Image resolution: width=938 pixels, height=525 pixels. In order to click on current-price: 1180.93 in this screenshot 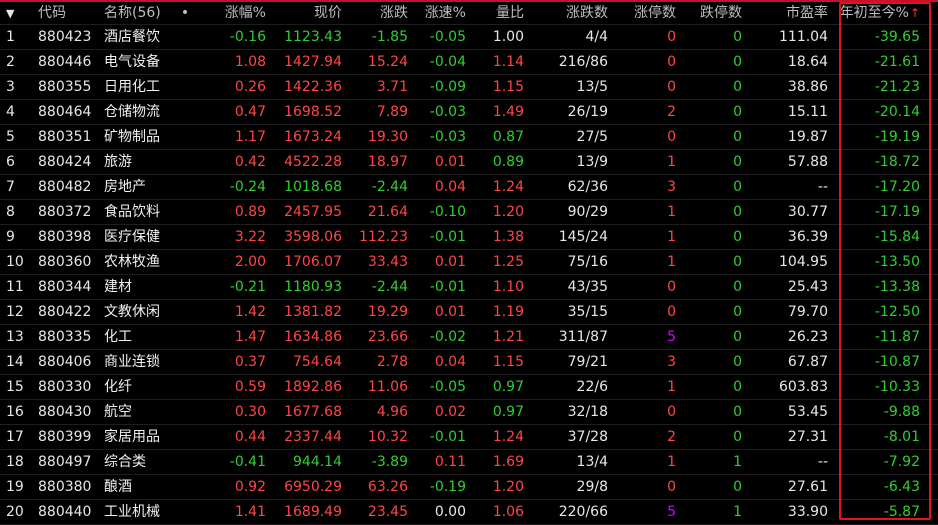, I will do `click(313, 287)`.